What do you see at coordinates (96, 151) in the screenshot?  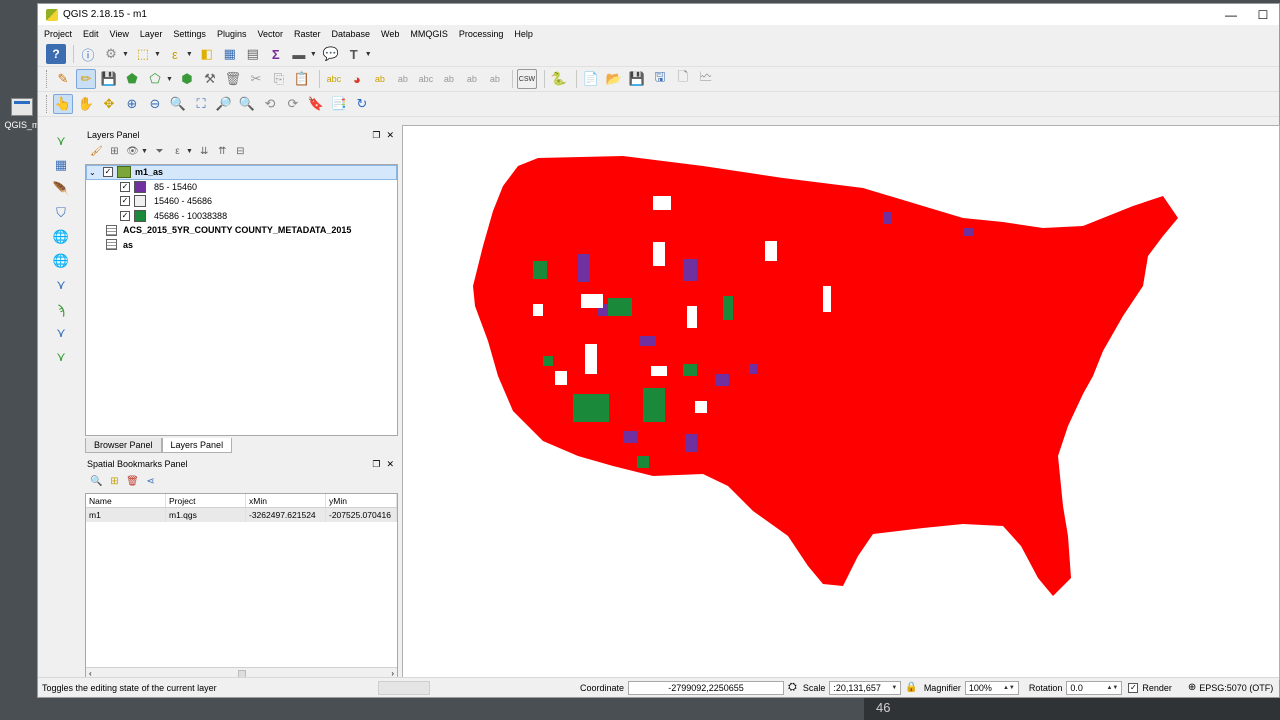 I see `layer-styling-icon: 🖌` at bounding box center [96, 151].